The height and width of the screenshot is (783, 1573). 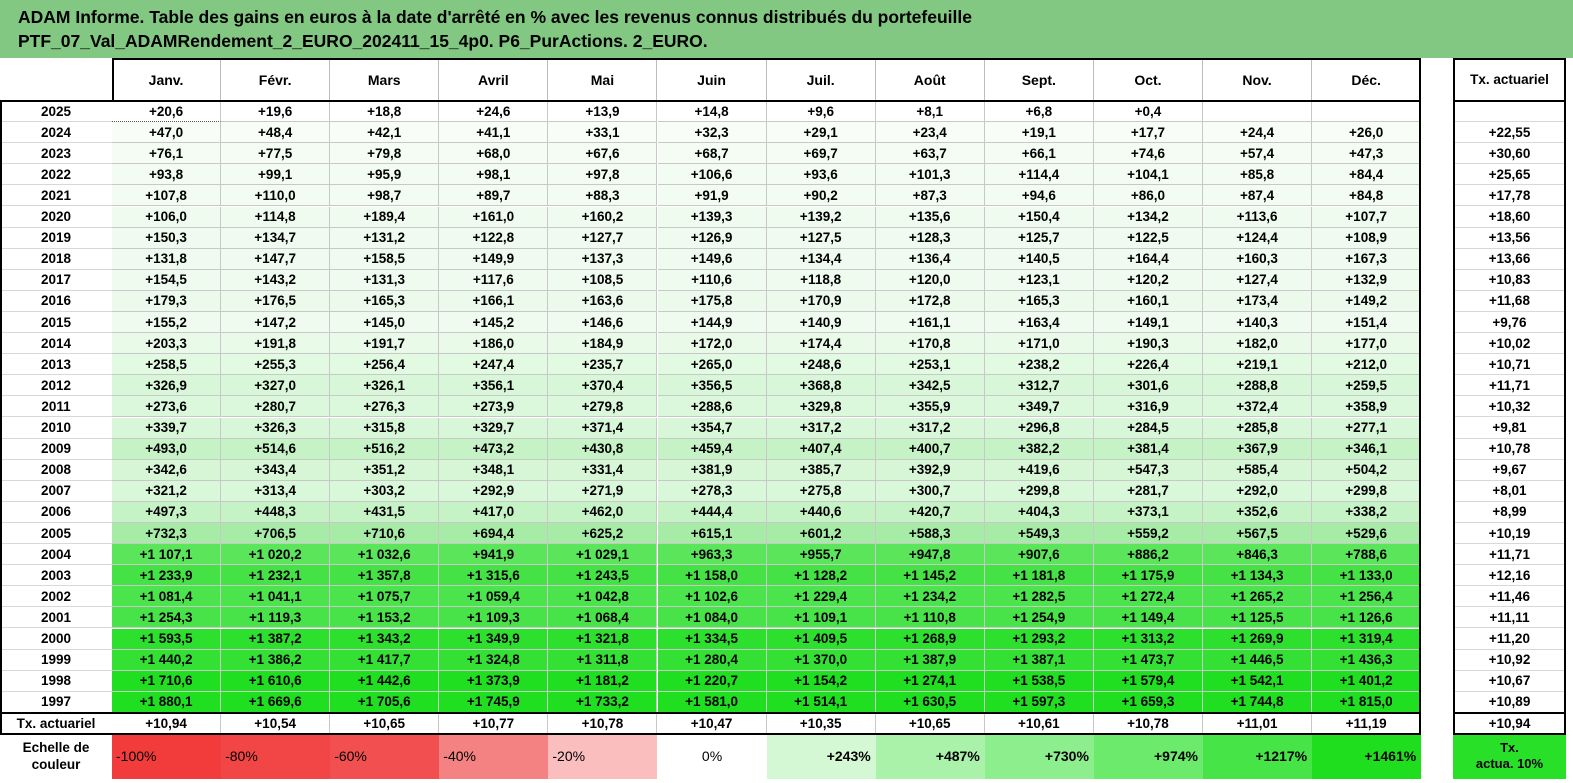 I want to click on gain-cell: +19,6, so click(x=276, y=112).